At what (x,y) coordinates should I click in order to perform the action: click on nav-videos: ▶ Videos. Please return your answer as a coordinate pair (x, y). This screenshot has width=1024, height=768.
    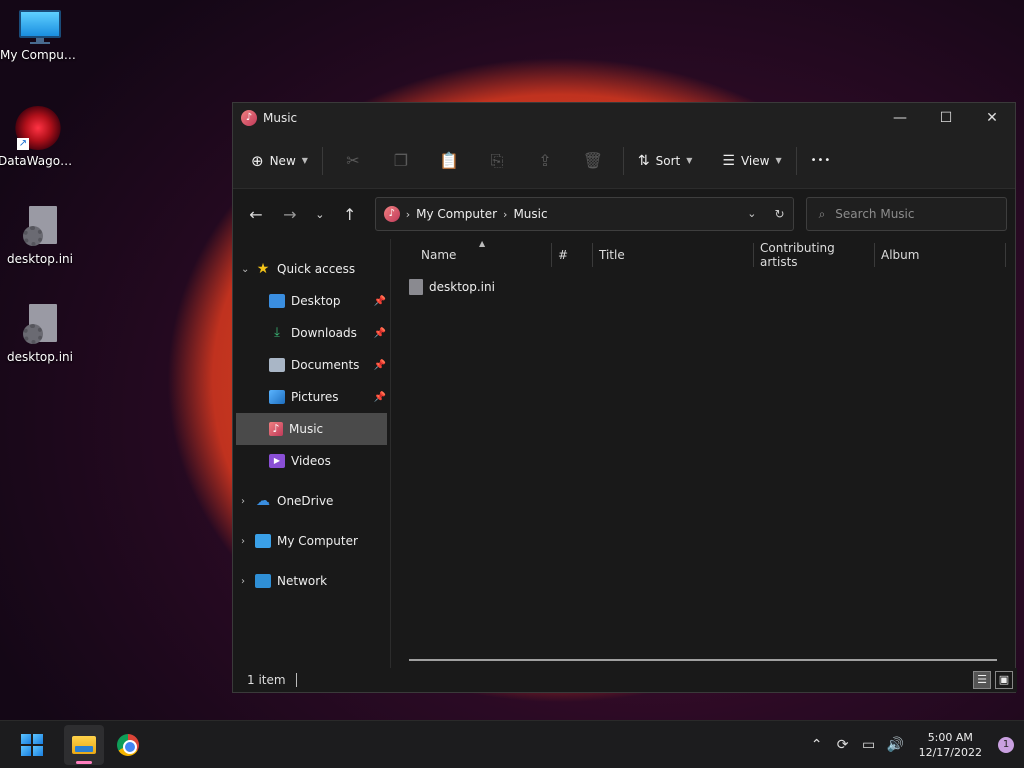
    Looking at the image, I should click on (311, 461).